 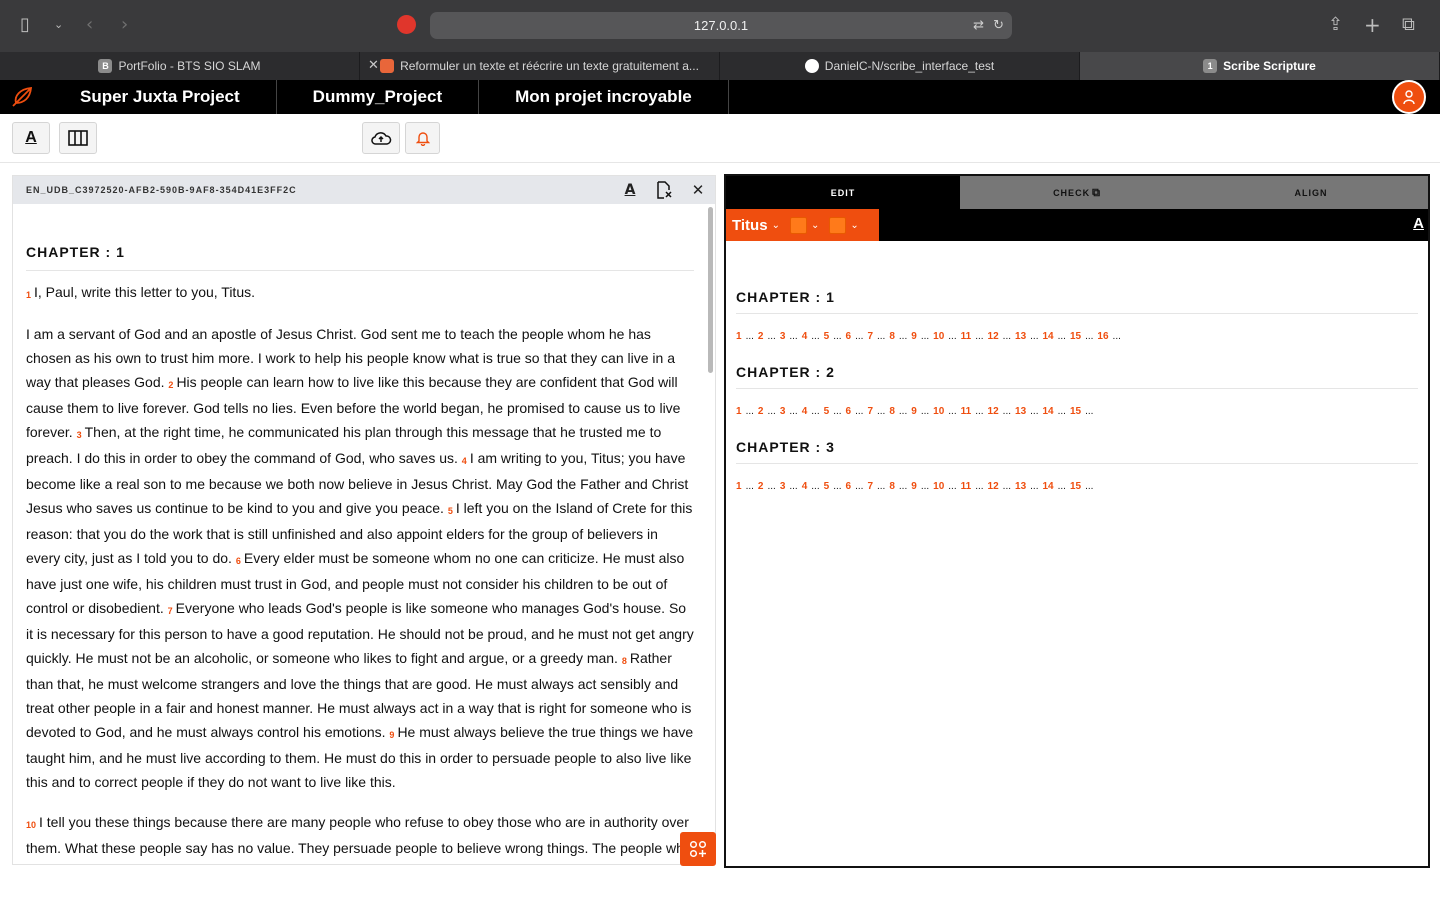 What do you see at coordinates (1077, 192) in the screenshot?
I see `tab-check: CHECK ⧉` at bounding box center [1077, 192].